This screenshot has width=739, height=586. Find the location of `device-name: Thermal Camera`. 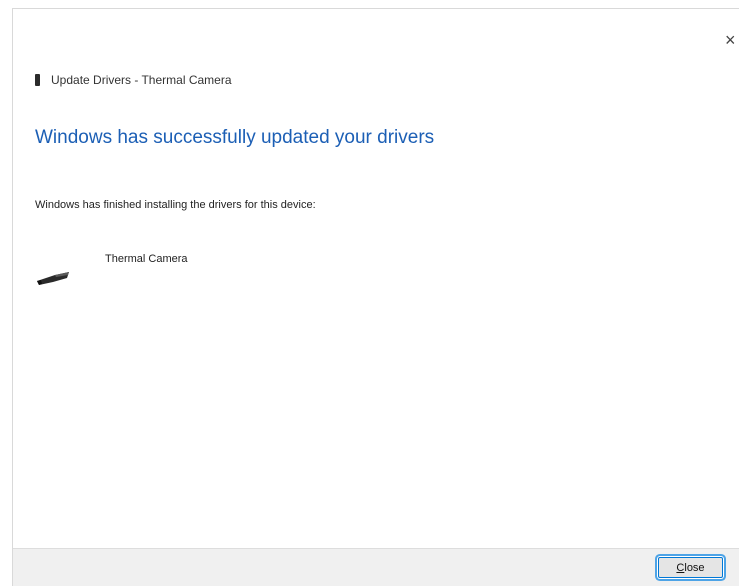

device-name: Thermal Camera is located at coordinates (146, 259).